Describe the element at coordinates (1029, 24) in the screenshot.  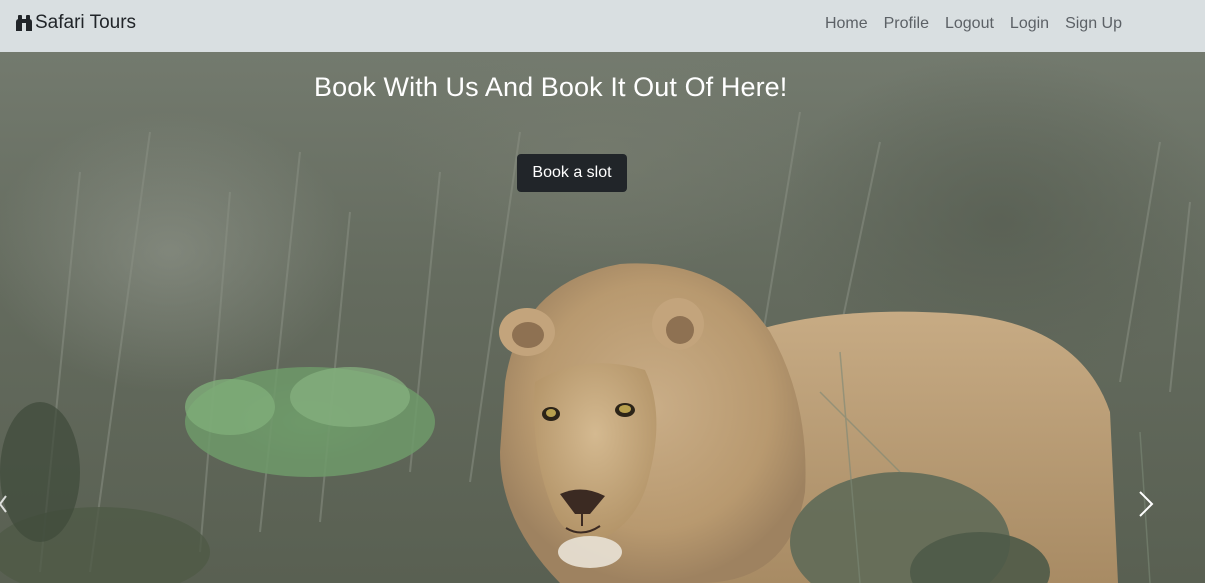
I see `nav-login: Login` at that location.